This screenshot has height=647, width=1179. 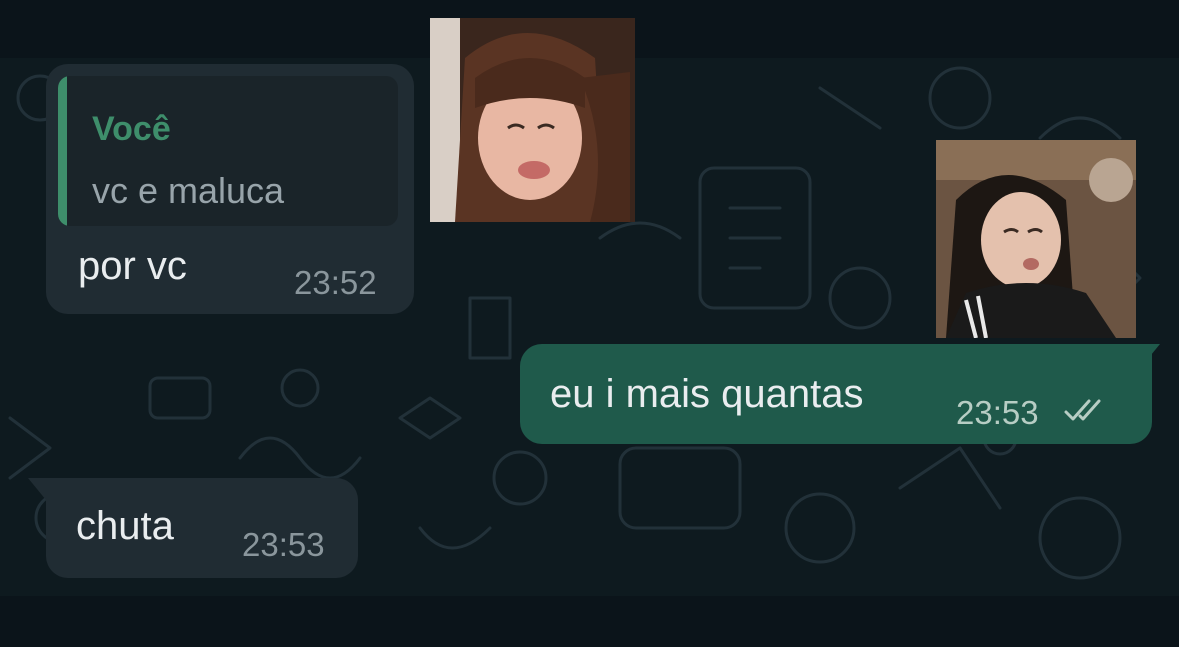 I want to click on bottom-band, so click(x=589, y=621).